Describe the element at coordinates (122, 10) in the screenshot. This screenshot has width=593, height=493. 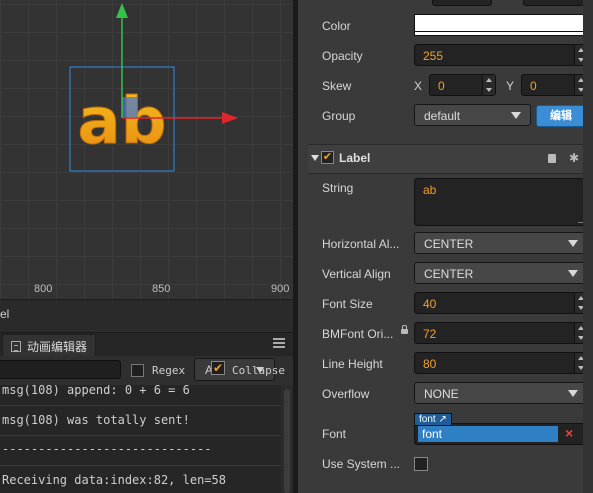
I see `gizmo-y-arrow` at that location.